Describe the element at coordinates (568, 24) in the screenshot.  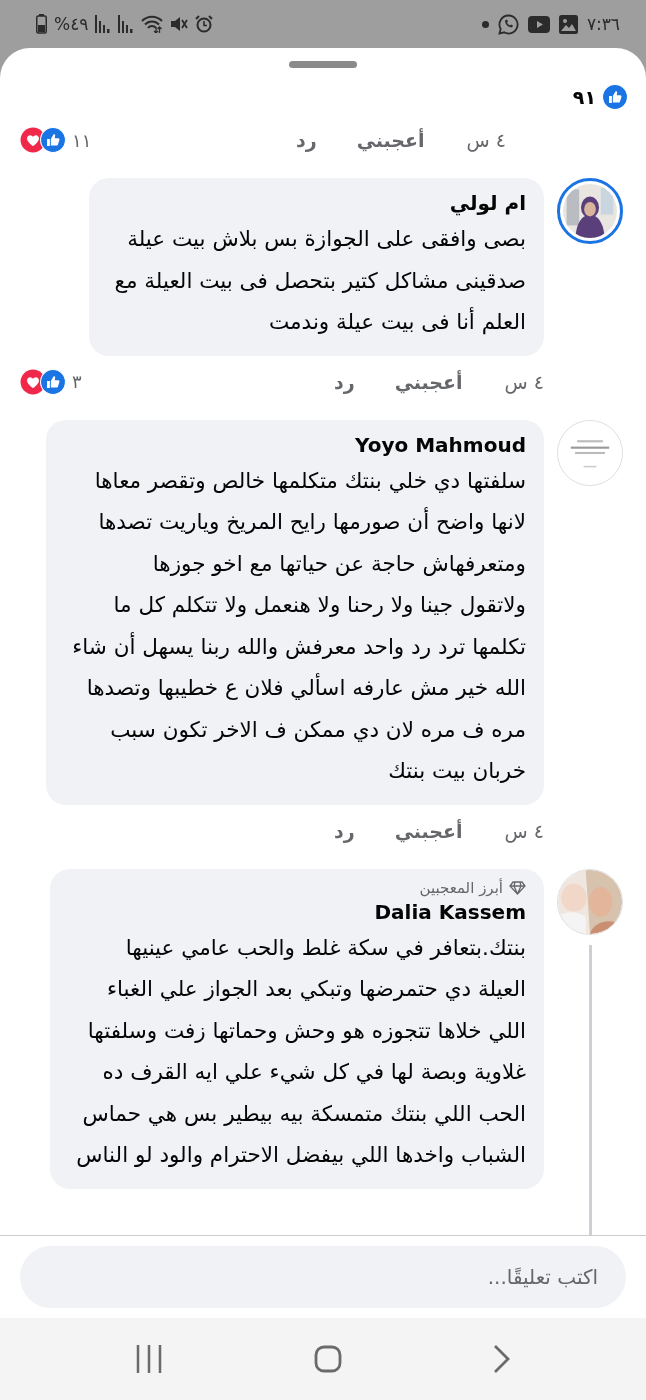
I see `image-icon` at that location.